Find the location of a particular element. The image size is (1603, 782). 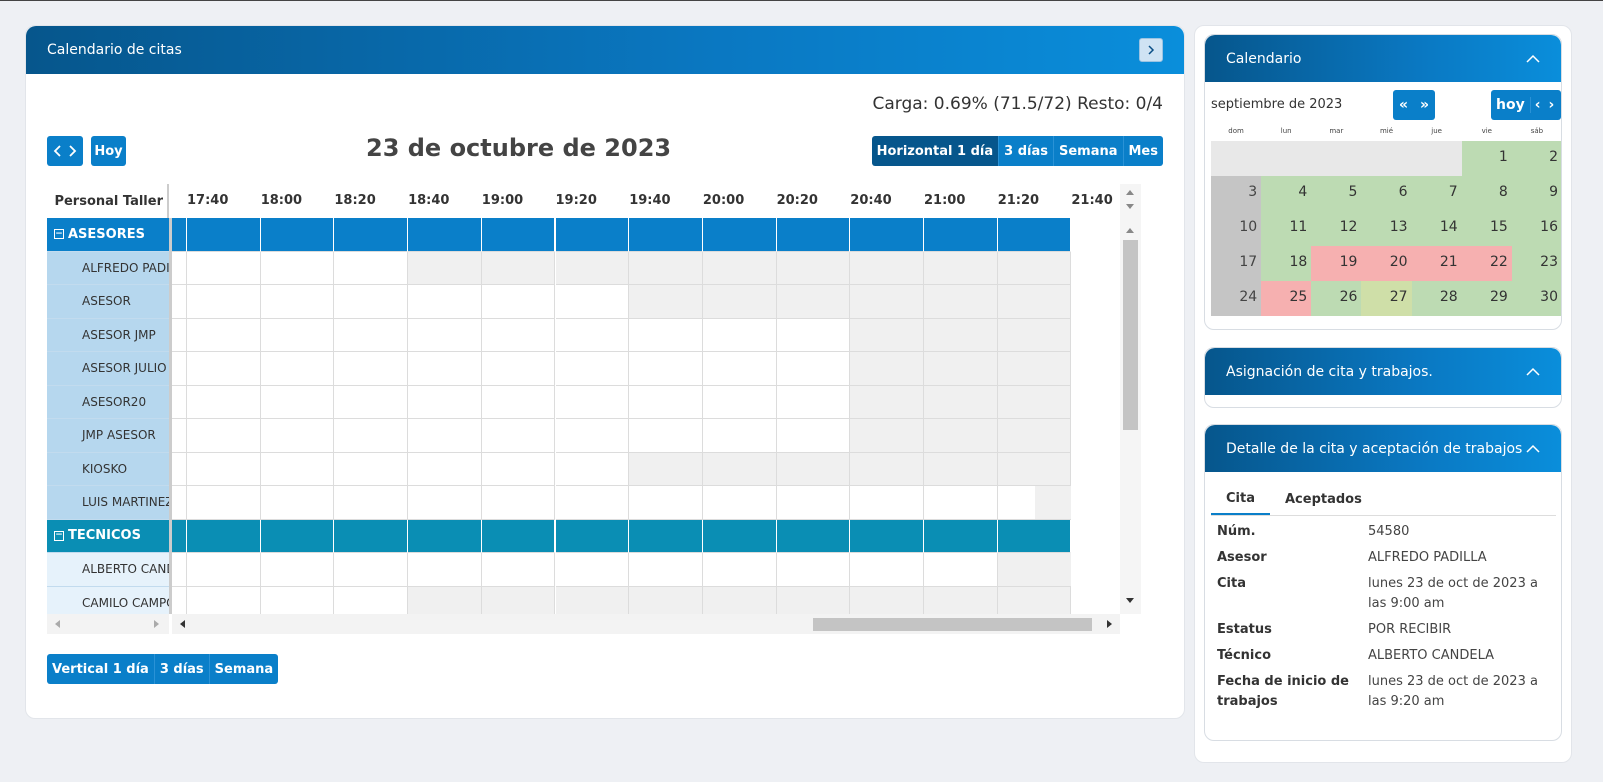

calendar-day: 26 is located at coordinates (1336, 298).